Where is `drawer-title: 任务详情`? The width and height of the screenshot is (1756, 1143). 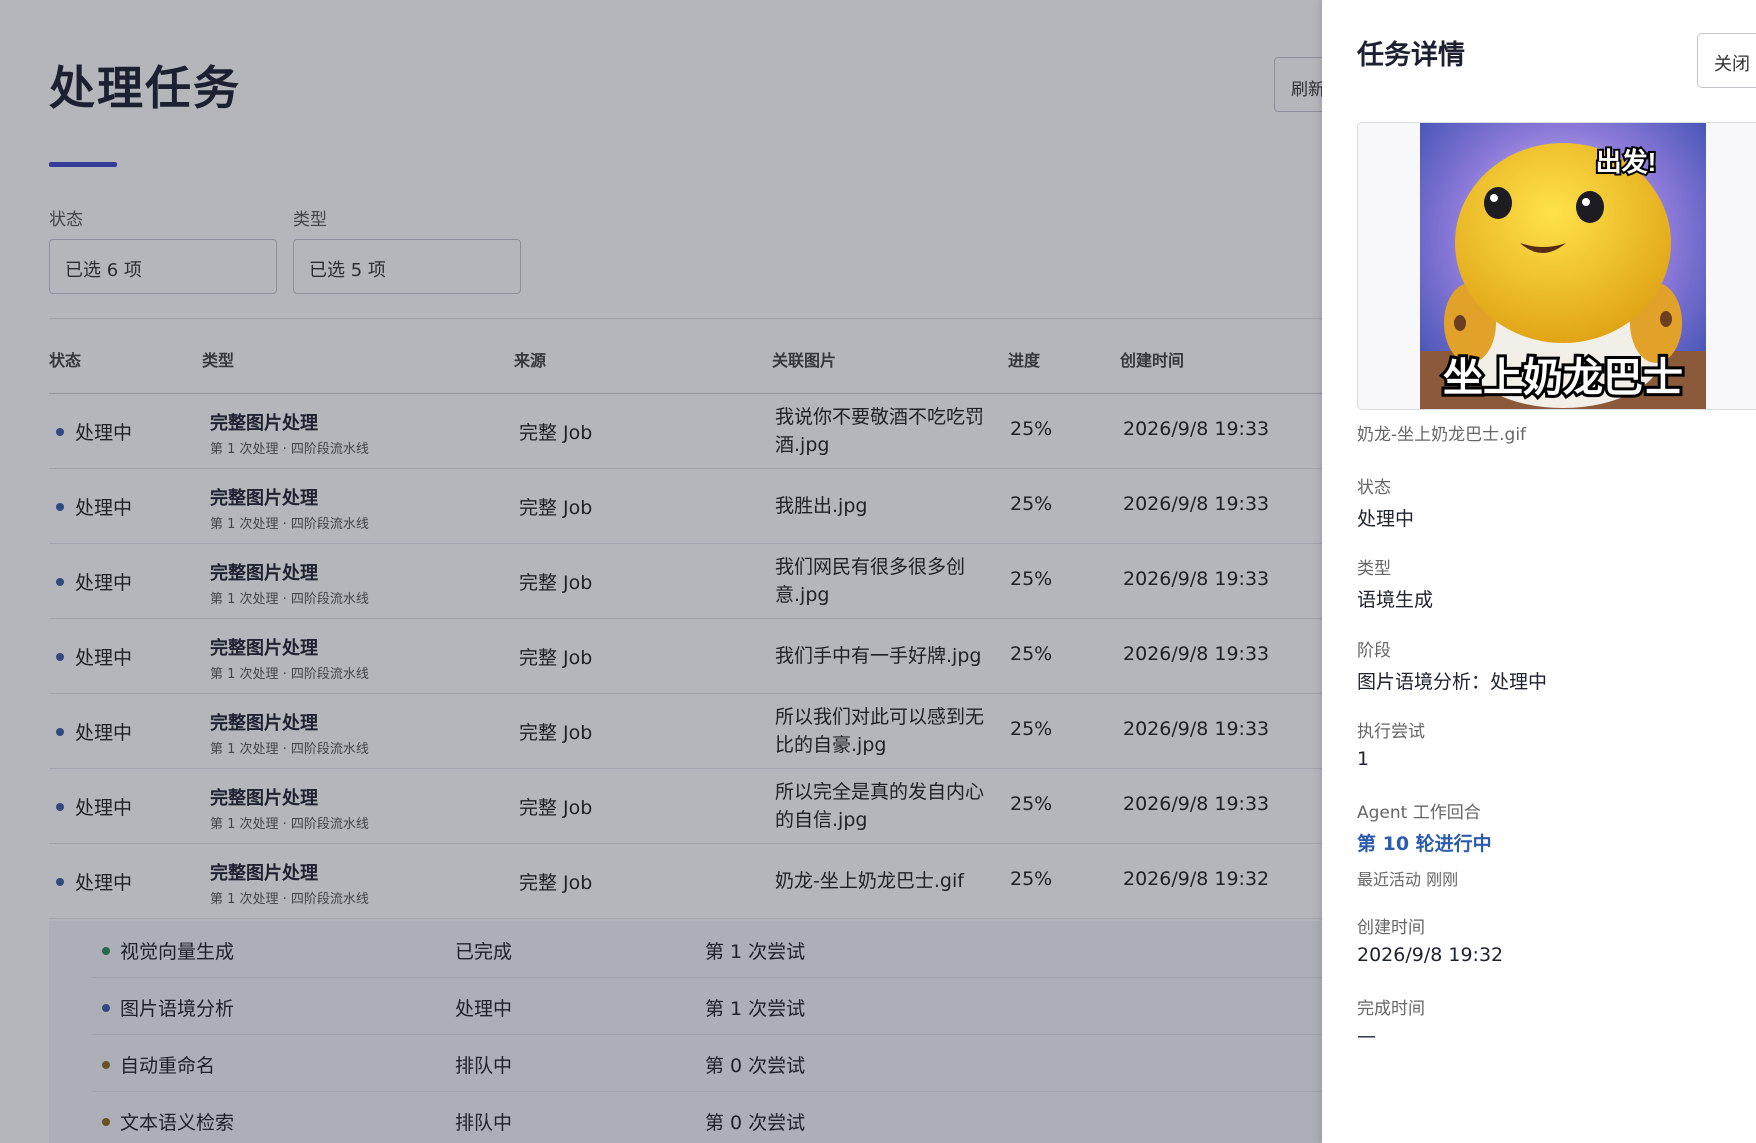 drawer-title: 任务详情 is located at coordinates (1411, 55).